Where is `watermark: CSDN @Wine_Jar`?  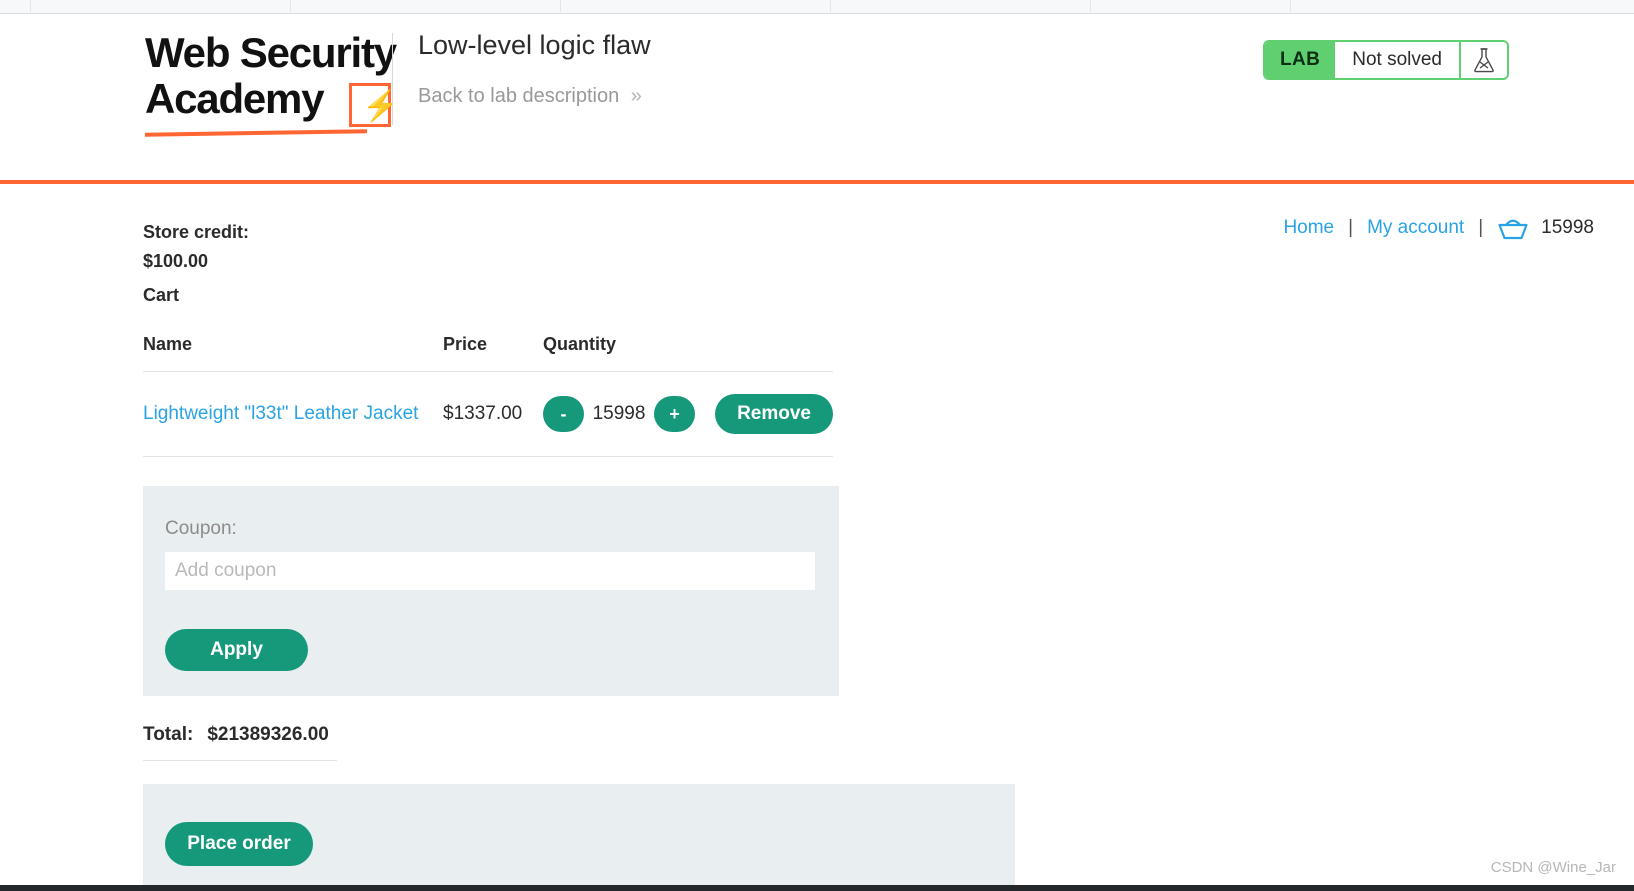
watermark: CSDN @Wine_Jar is located at coordinates (1553, 867).